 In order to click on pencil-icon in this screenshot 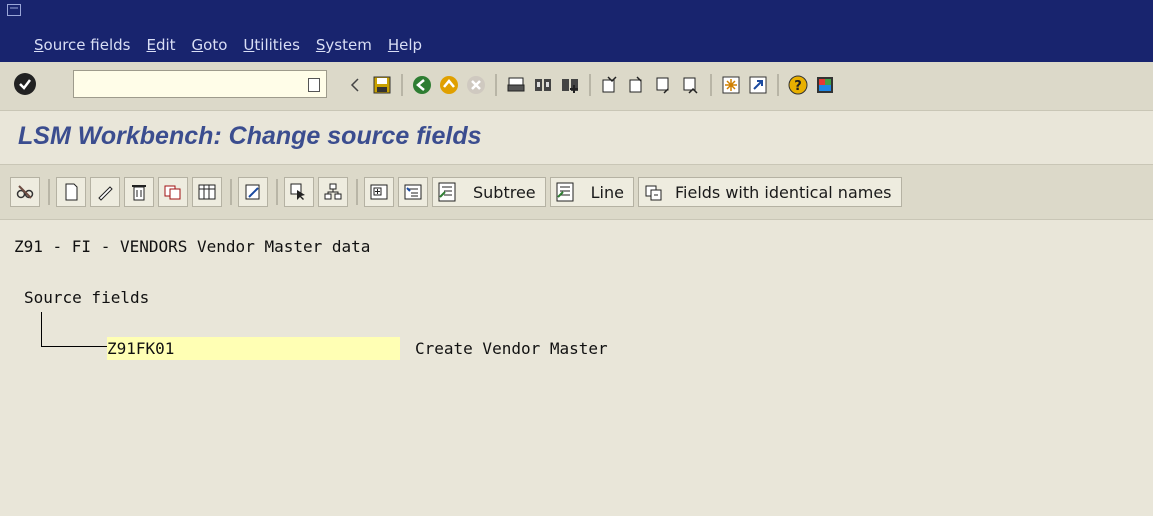, I will do `click(105, 193)`.